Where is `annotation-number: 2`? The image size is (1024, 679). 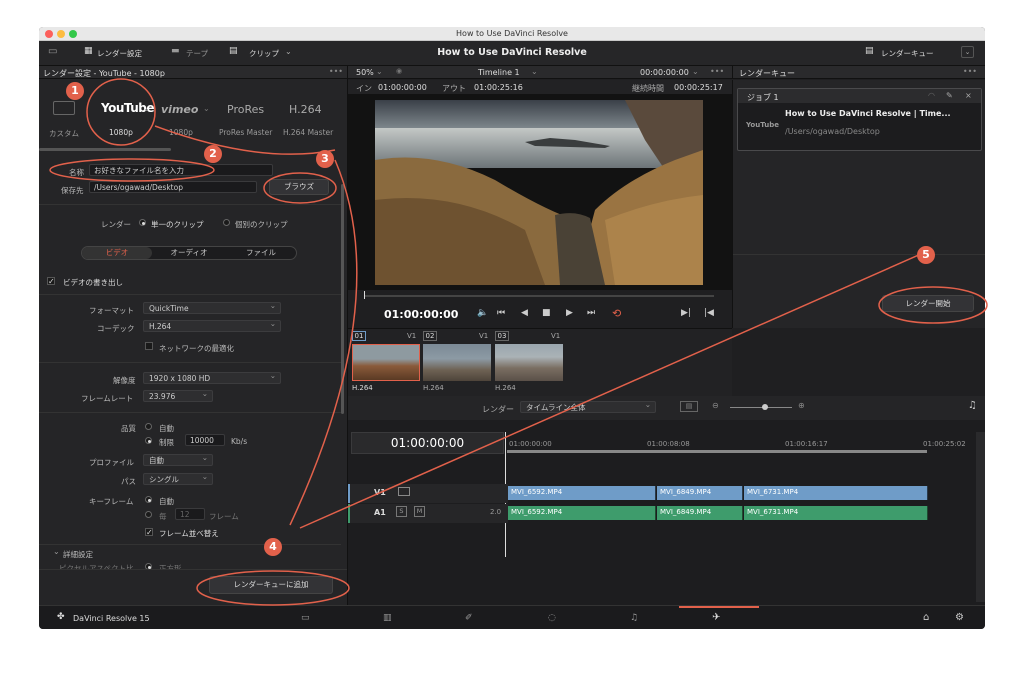 annotation-number: 2 is located at coordinates (213, 154).